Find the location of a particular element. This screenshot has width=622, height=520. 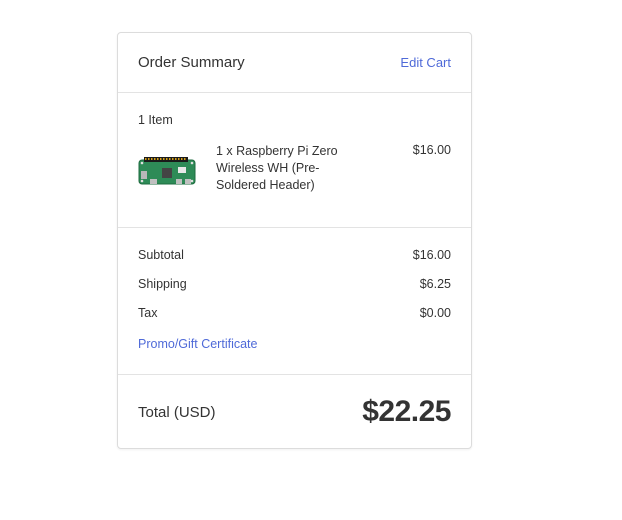

tax-label: Tax is located at coordinates (148, 313).